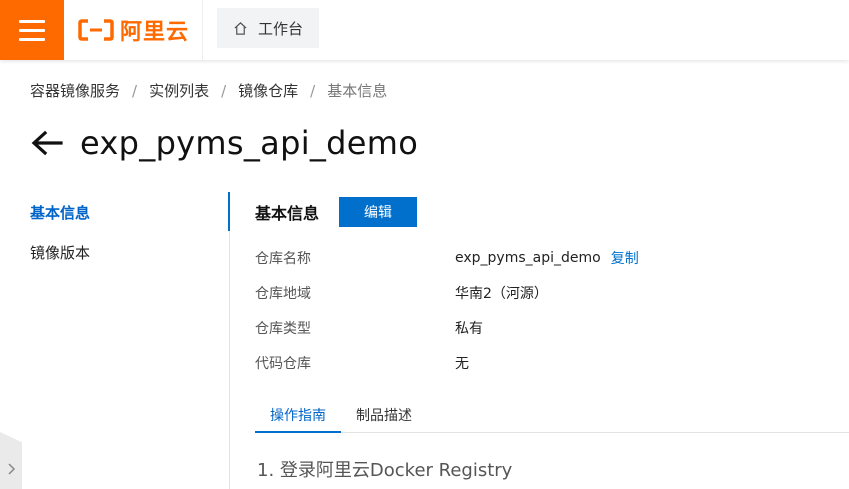 Image resolution: width=849 pixels, height=489 pixels. What do you see at coordinates (155, 32) in the screenshot?
I see `logo-text: 阿里云` at bounding box center [155, 32].